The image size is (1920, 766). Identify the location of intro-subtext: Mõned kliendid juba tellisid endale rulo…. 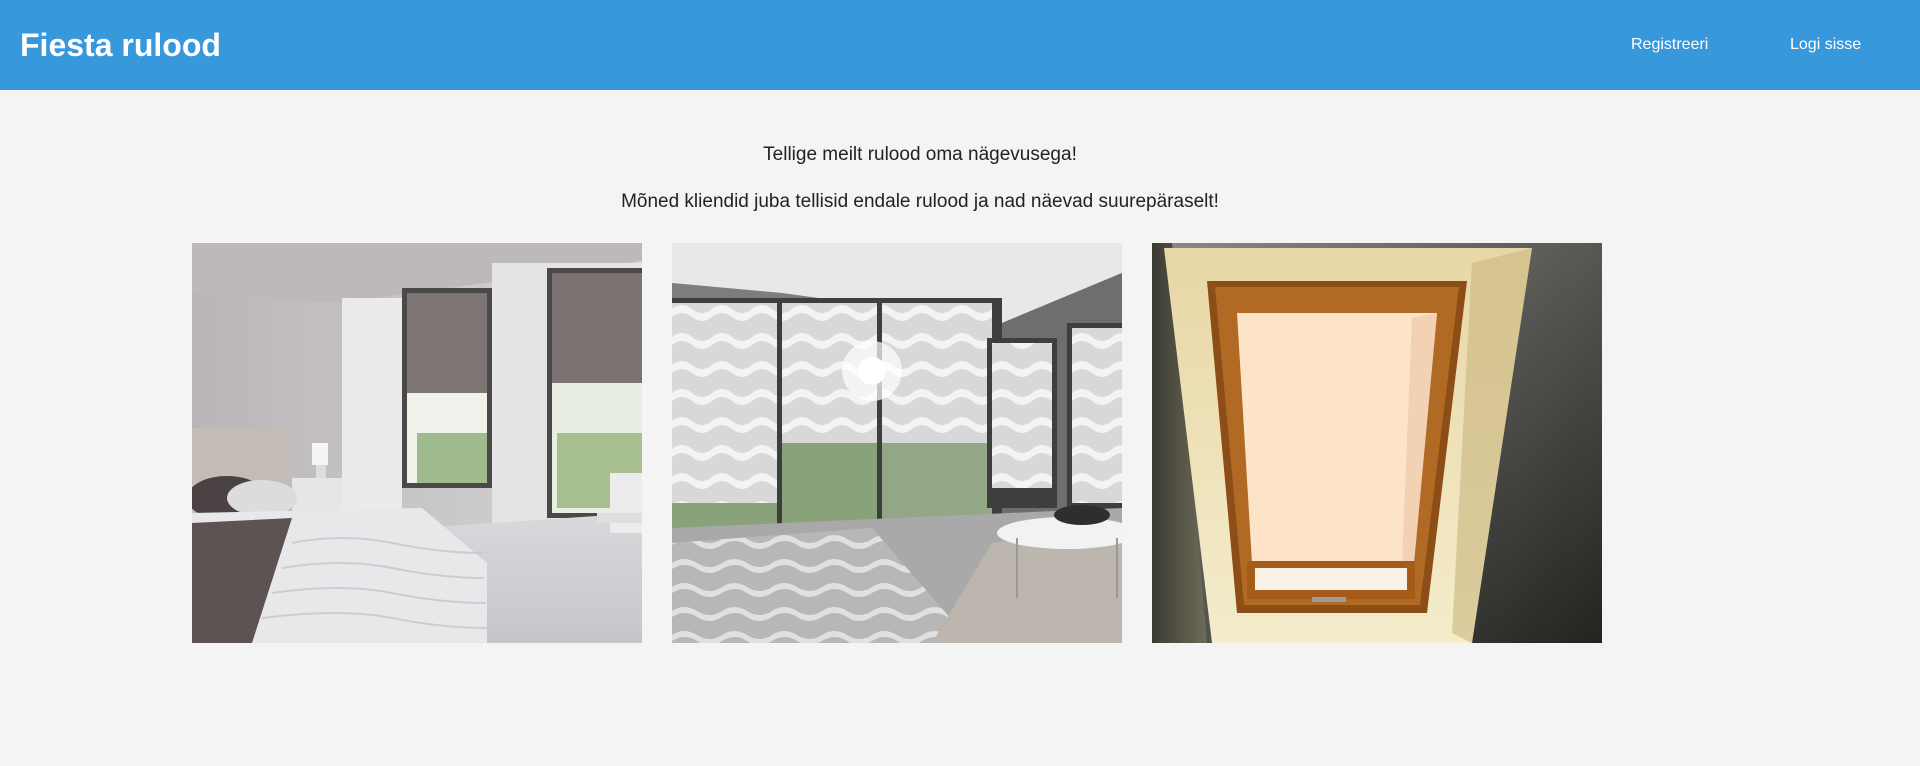
(920, 201).